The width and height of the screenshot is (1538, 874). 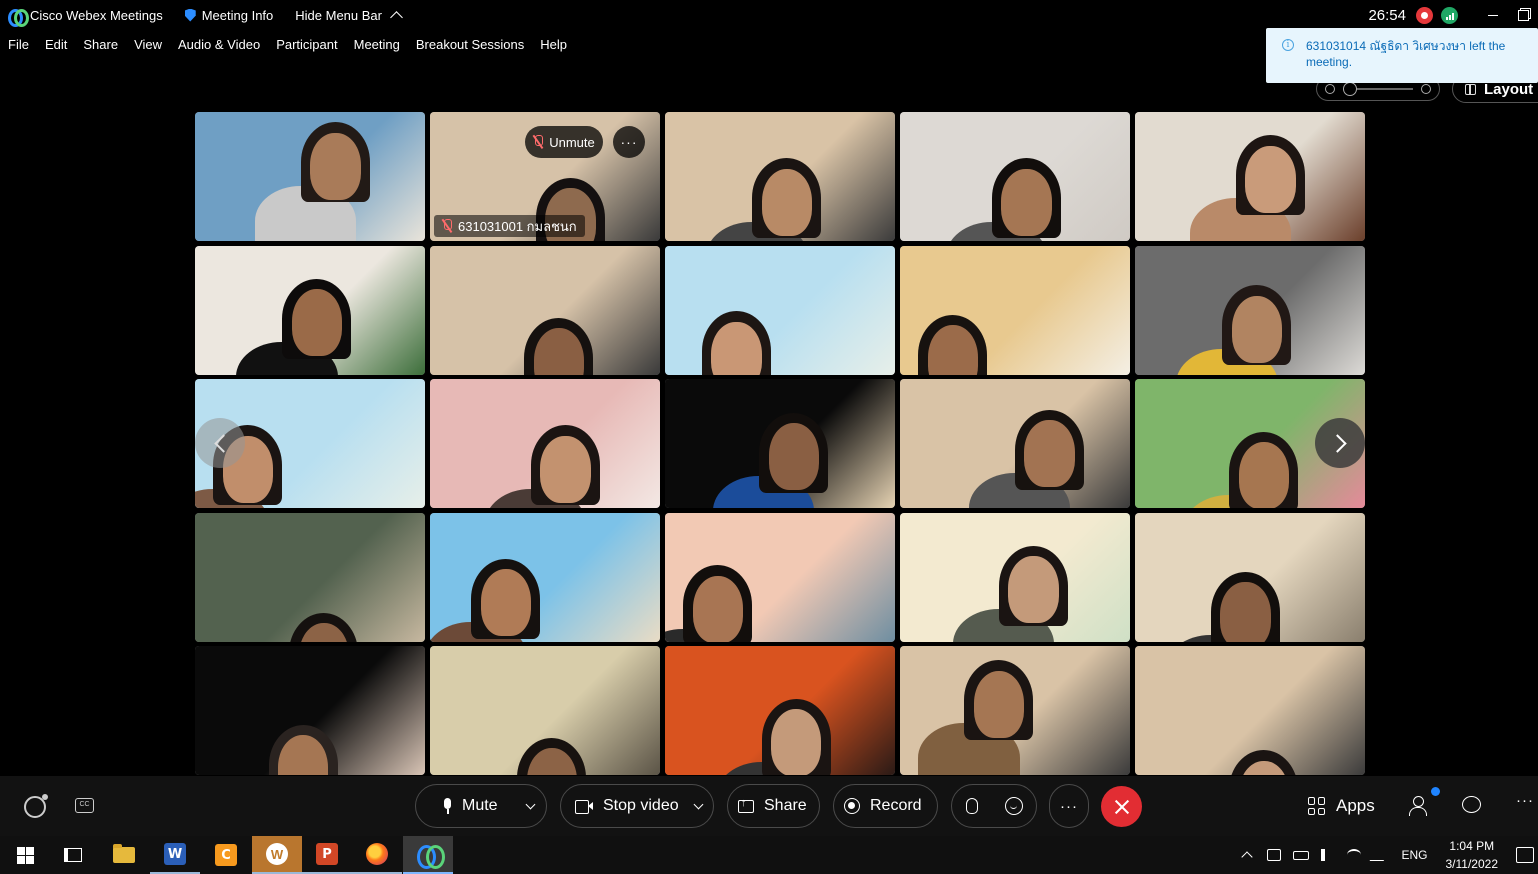 I want to click on record-button: Record, so click(x=885, y=806).